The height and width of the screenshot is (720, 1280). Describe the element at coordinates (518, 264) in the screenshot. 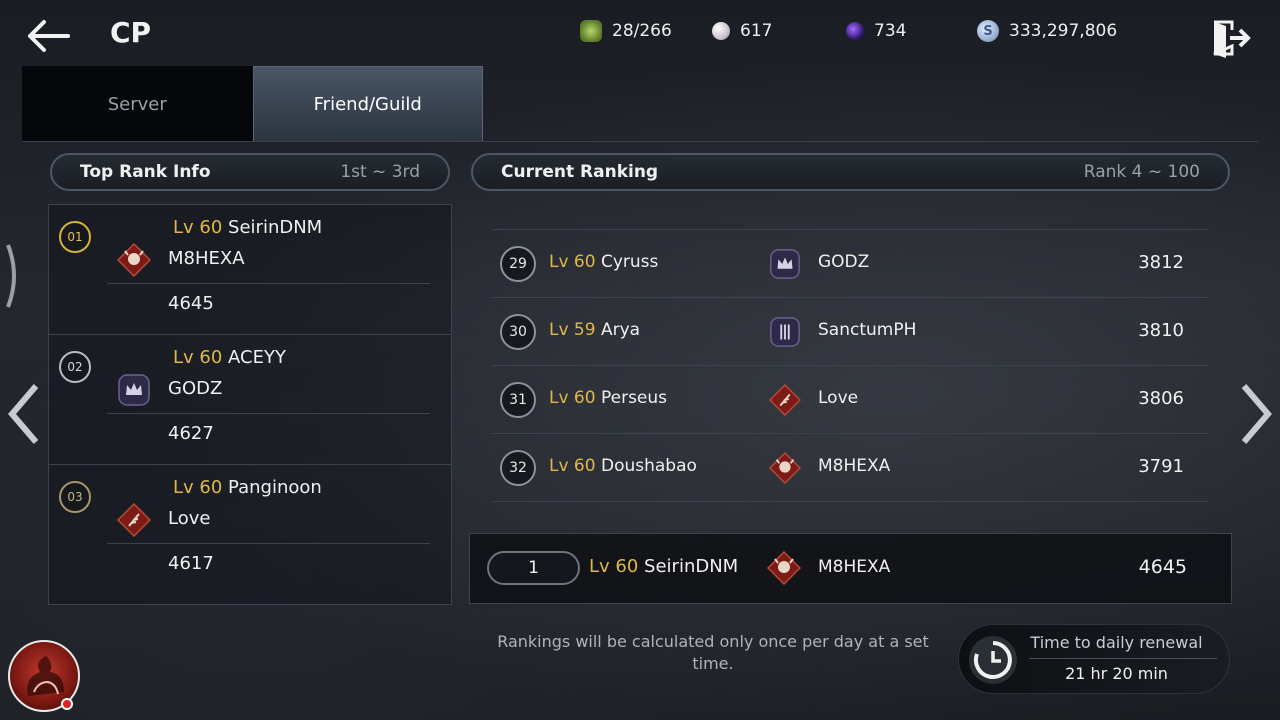

I see `rank-number: 29` at that location.